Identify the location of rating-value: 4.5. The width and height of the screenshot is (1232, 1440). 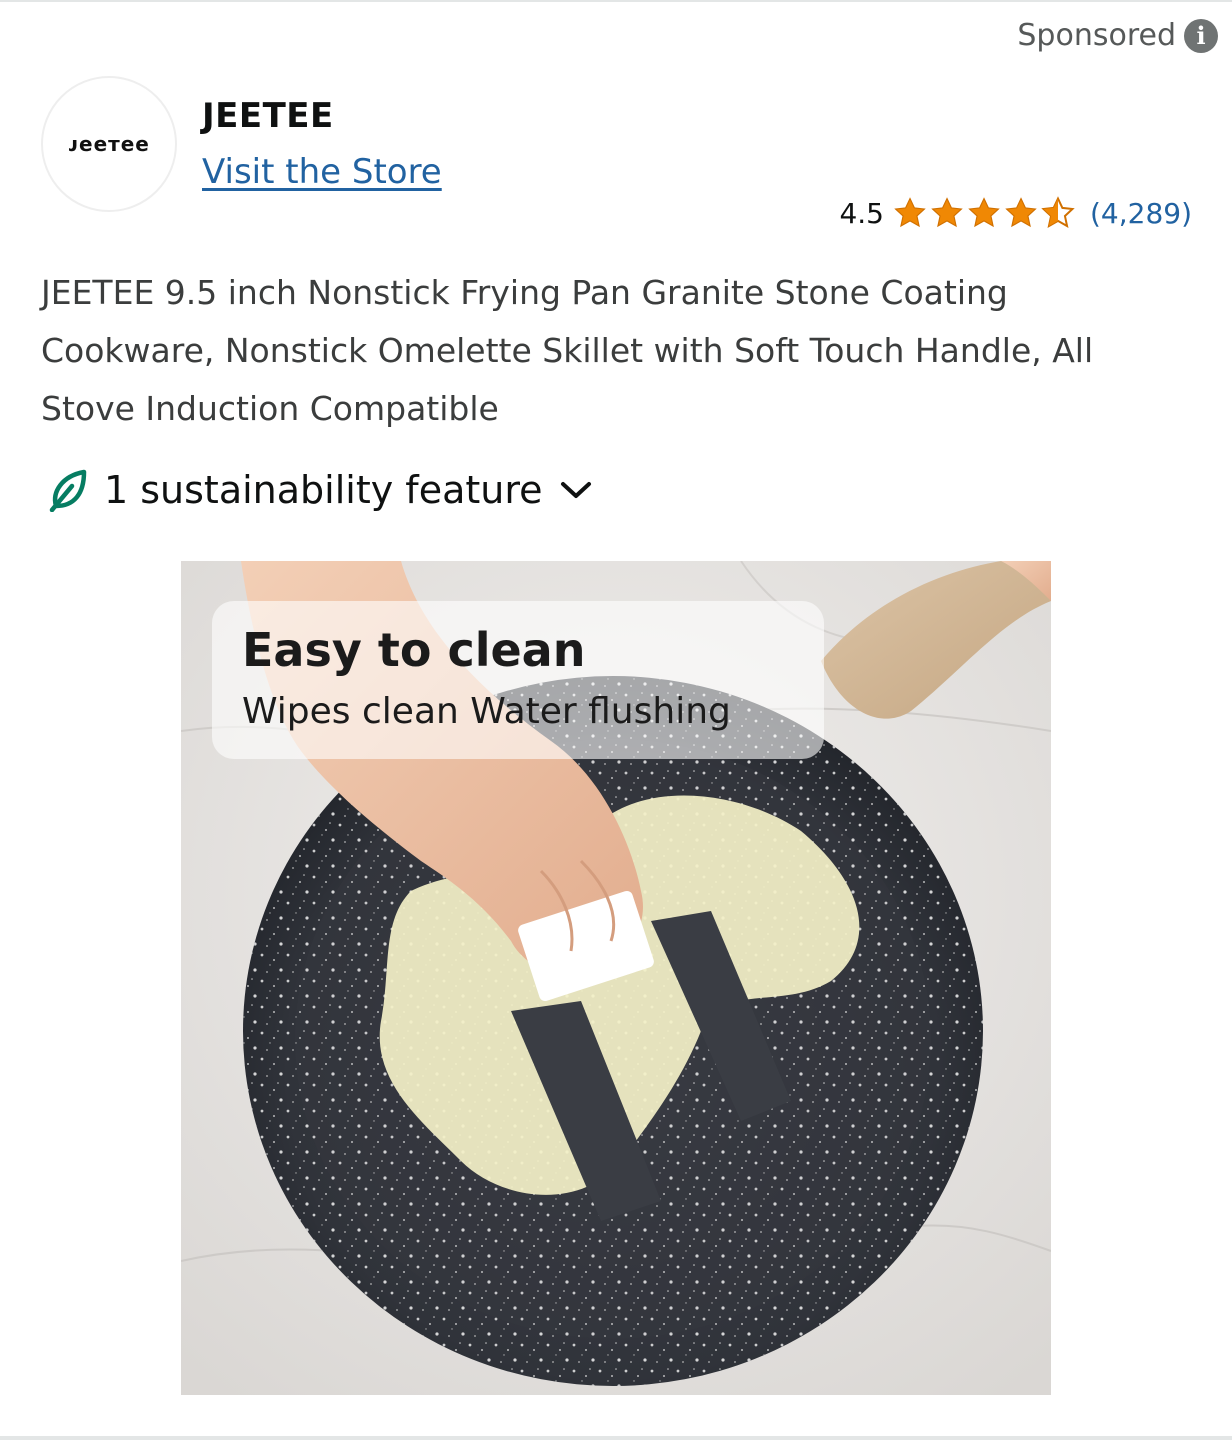
(861, 213).